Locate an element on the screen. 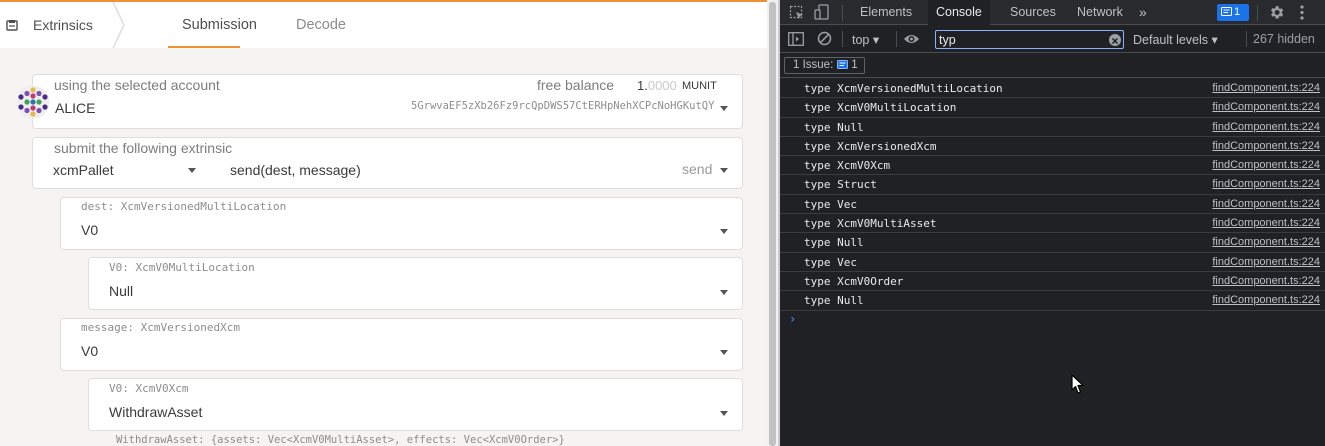 This screenshot has width=1325, height=446. console-message-text: type XcmV0Order is located at coordinates (854, 281).